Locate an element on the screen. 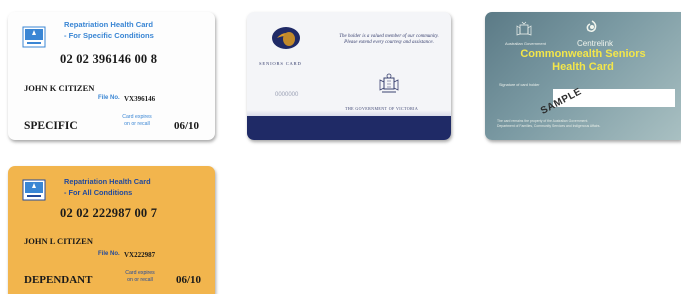  card-title: Commonwealth Seniors Health Card is located at coordinates (583, 61).